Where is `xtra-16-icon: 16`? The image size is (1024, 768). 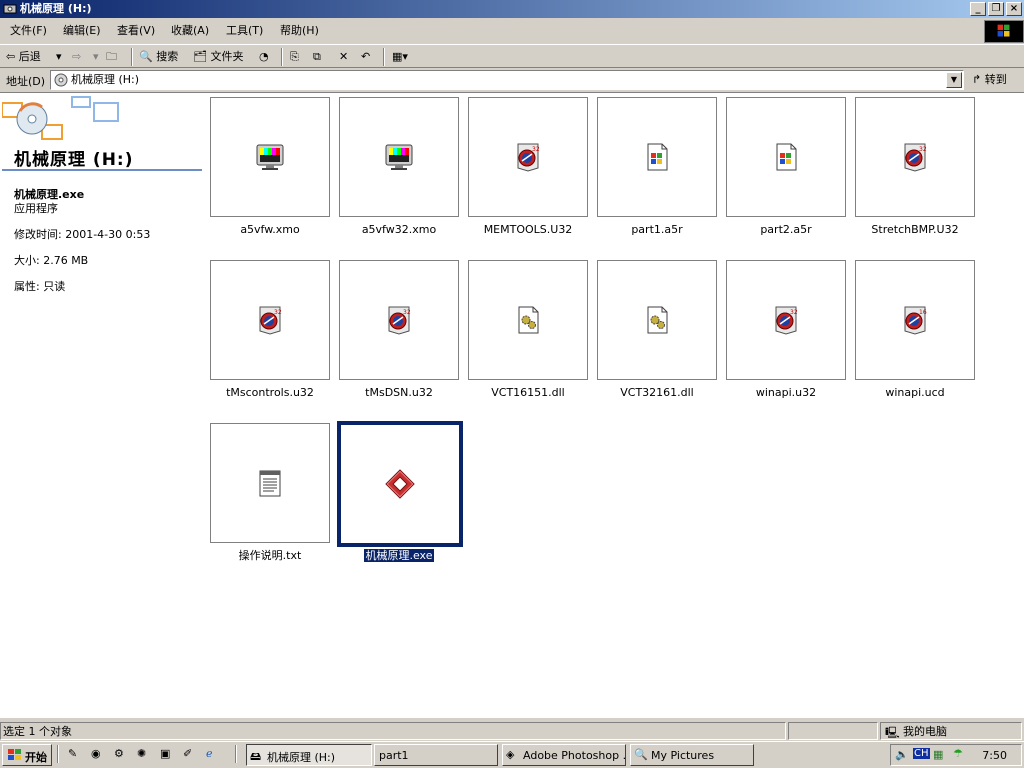 xtra-16-icon: 16 is located at coordinates (915, 320).